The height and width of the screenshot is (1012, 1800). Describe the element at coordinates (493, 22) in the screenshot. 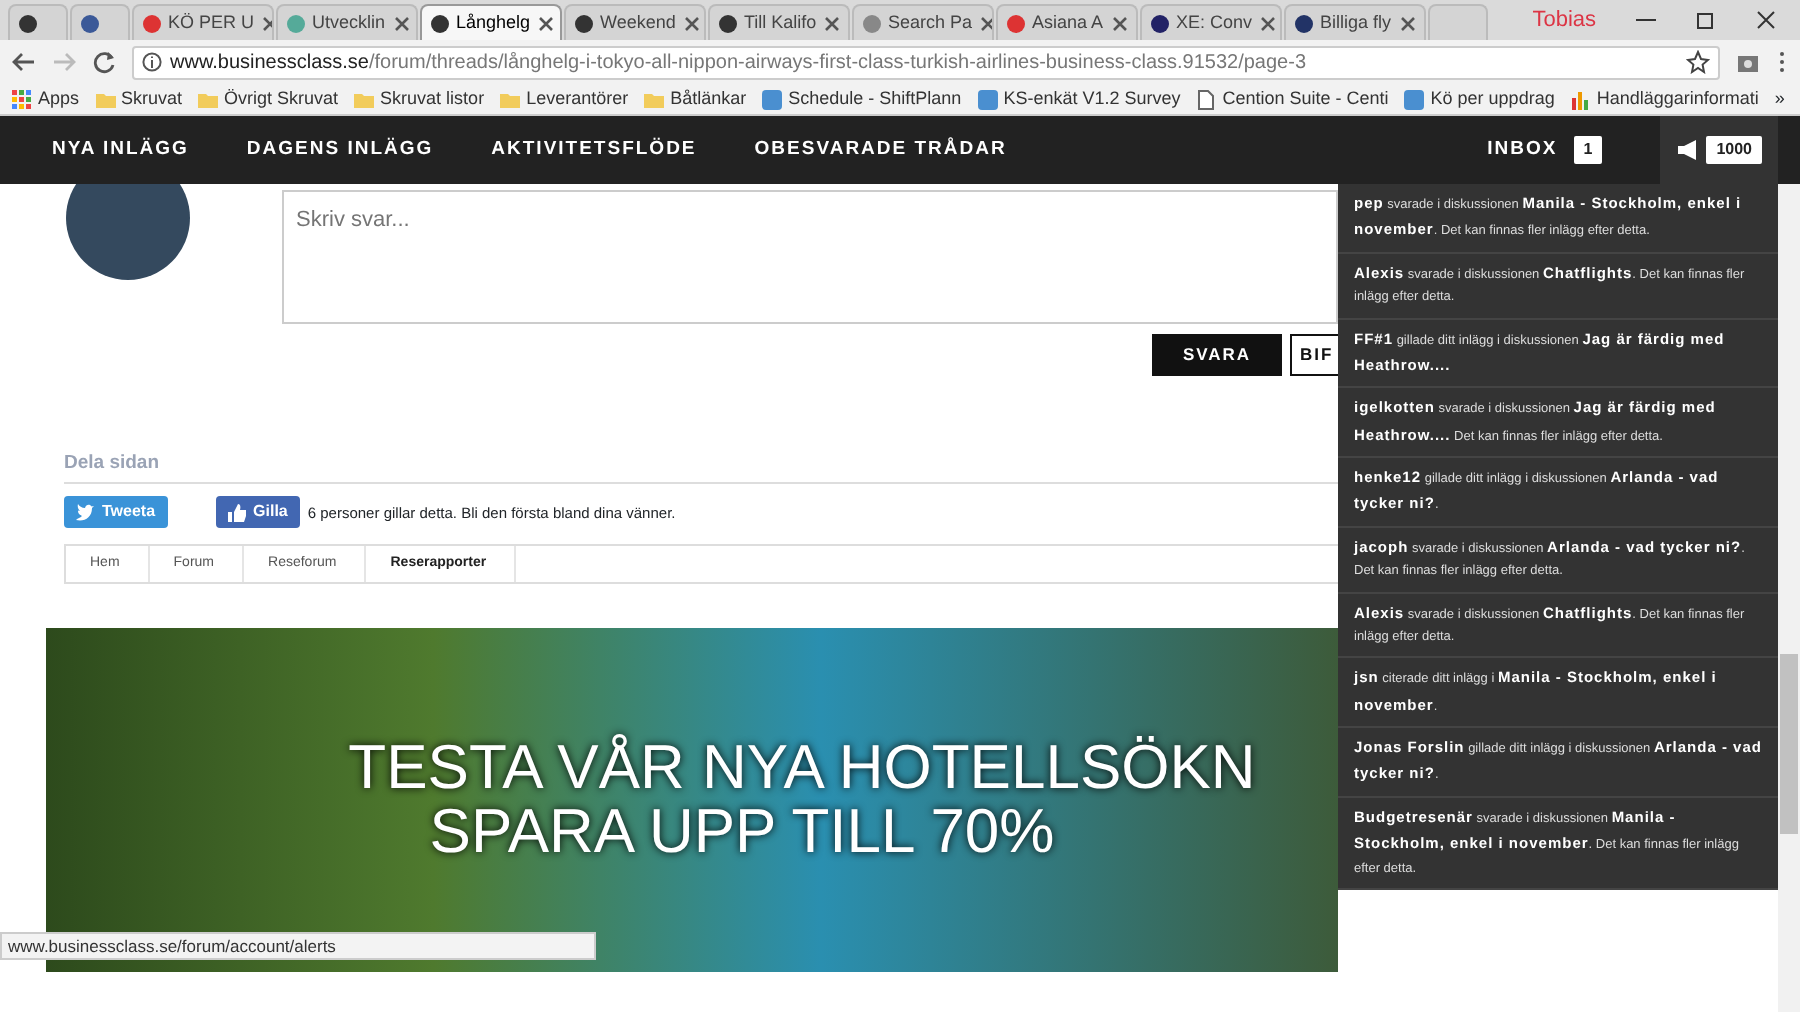

I see `tab-title: Långhelg` at that location.